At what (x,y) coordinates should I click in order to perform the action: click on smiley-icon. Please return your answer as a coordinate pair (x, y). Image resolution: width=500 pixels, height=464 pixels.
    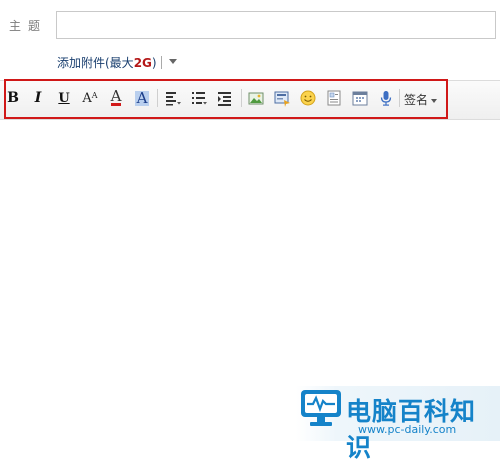
    Looking at the image, I should click on (308, 98).